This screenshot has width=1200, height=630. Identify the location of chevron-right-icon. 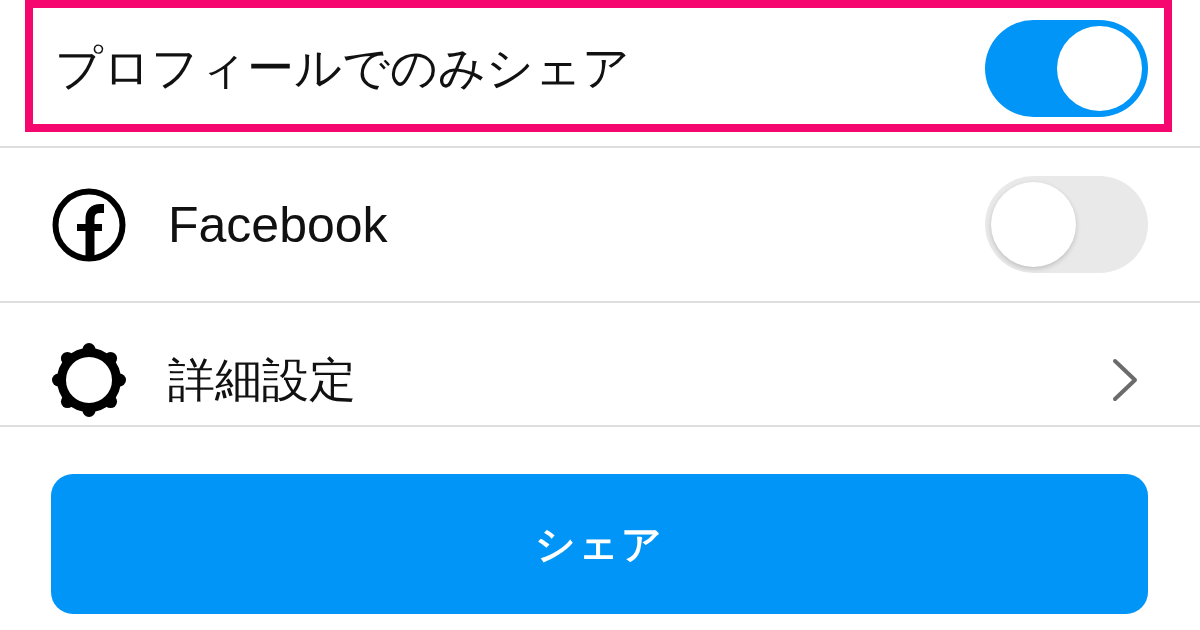
(1125, 380).